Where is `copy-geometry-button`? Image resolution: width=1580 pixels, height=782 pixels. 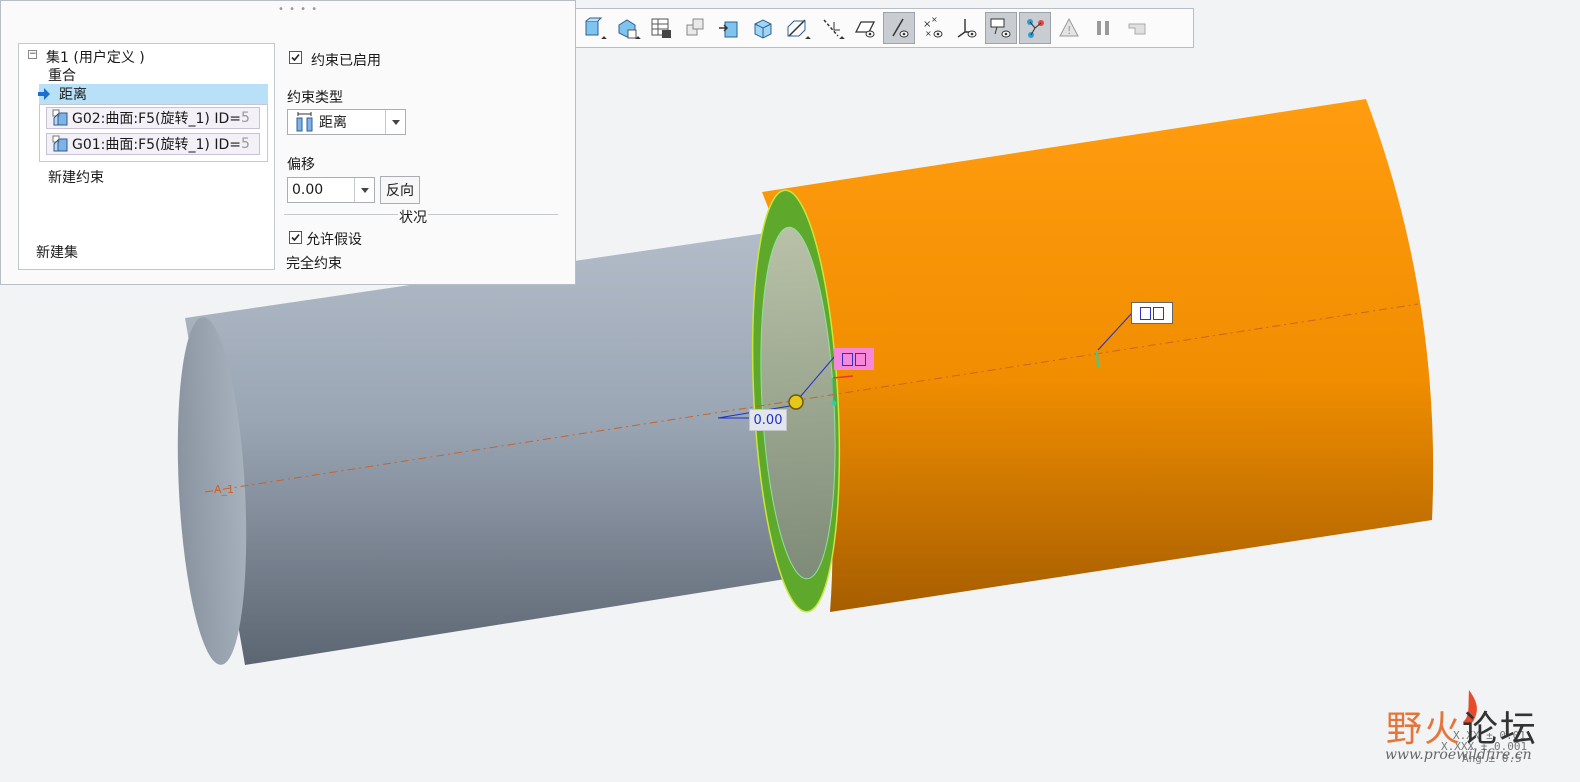
copy-geometry-button is located at coordinates (695, 28).